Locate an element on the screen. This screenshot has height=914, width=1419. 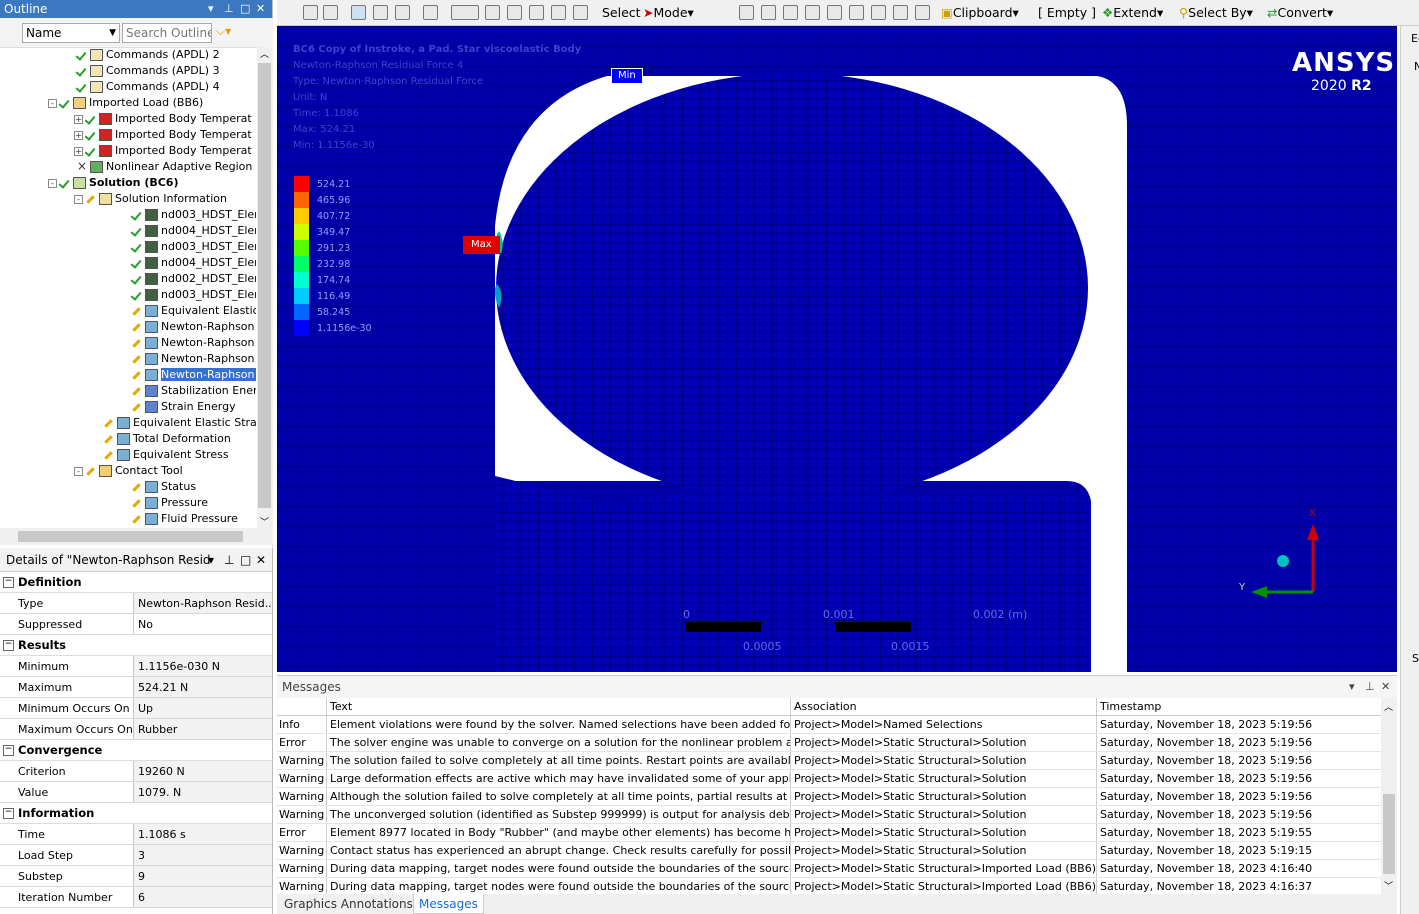
prop-suppressed: Suppressed No is located at coordinates (136, 624).